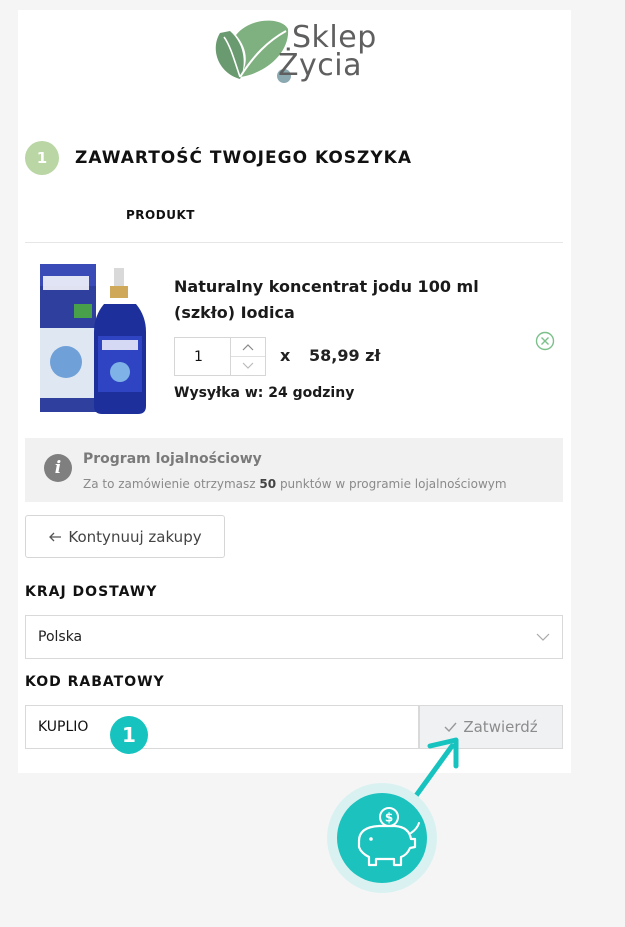 This screenshot has height=927, width=625. I want to click on shipping-time: Wysyłka w: 24 godziny, so click(264, 393).